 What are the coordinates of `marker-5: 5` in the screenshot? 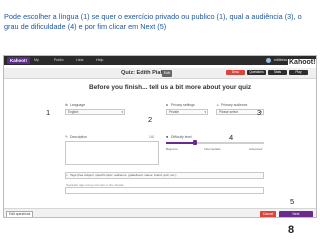 It's located at (292, 201).